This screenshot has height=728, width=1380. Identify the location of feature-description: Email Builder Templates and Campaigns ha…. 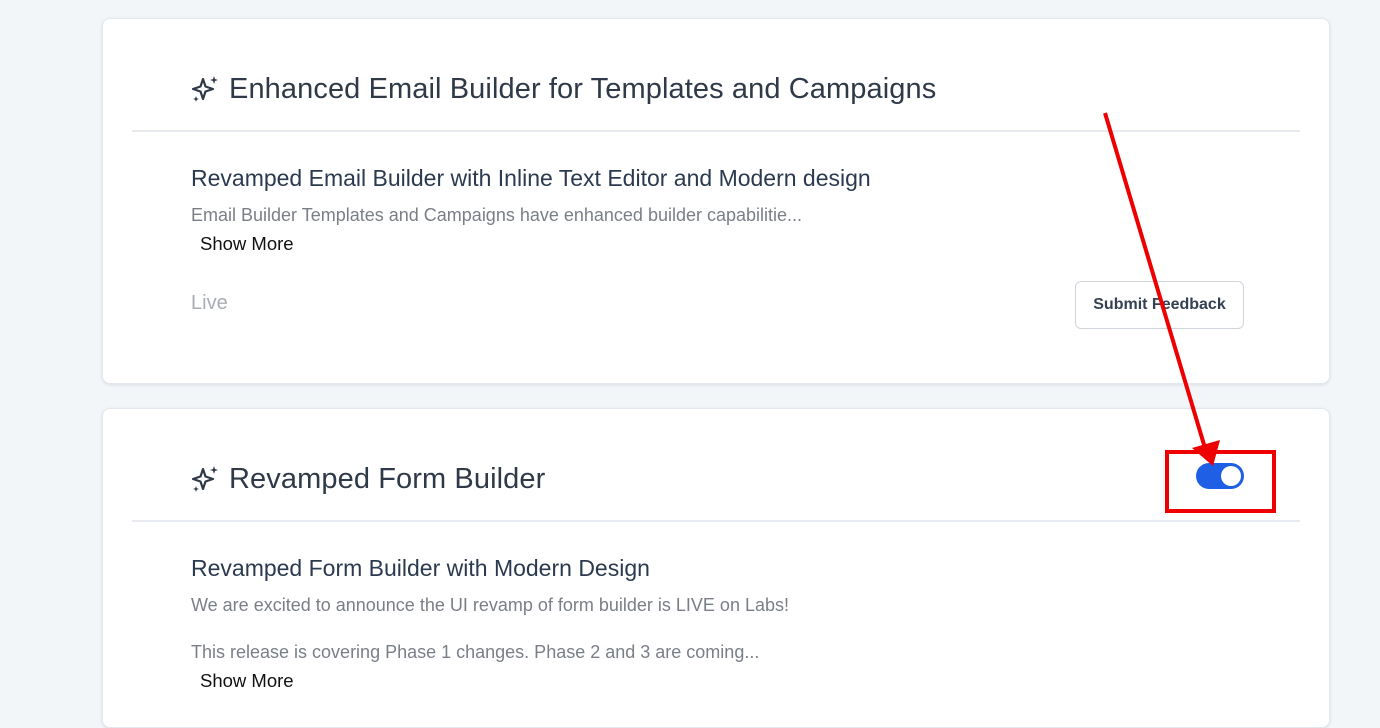
(497, 215).